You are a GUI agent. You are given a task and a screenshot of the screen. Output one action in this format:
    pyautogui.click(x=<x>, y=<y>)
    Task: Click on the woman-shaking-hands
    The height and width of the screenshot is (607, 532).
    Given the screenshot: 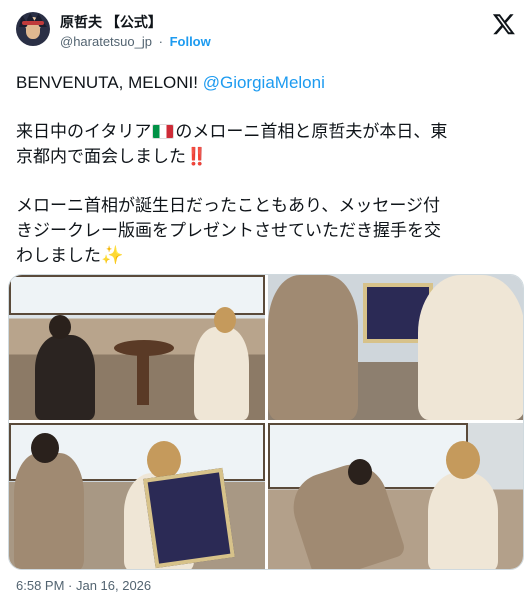 What is the action you would take?
    pyautogui.click(x=463, y=521)
    